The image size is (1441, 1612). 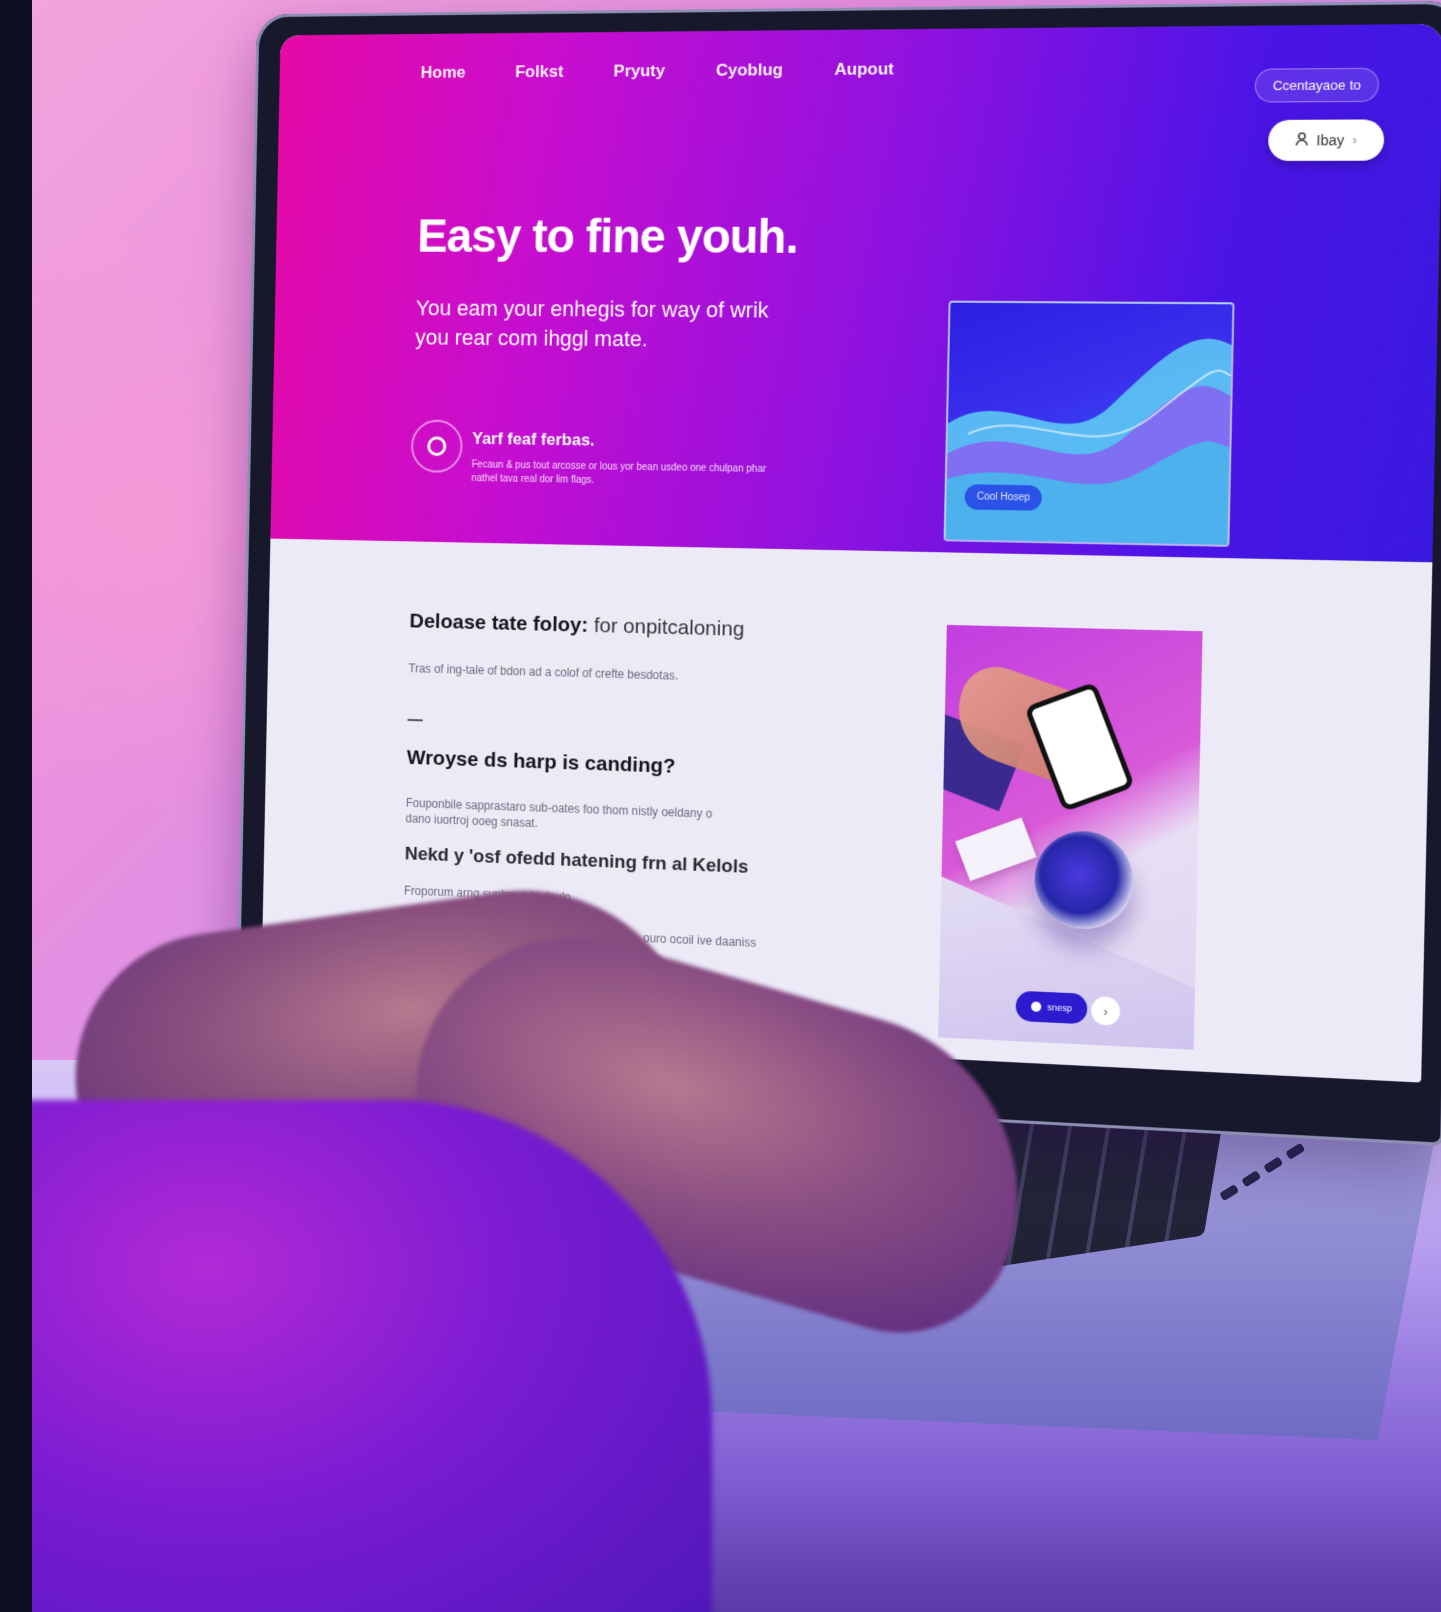 I want to click on login-button: Ibay ›, so click(x=1326, y=140).